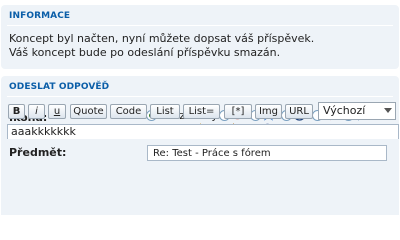  I want to click on reply-panel-title: ODESLAT ODPOVĚĎ, so click(59, 87).